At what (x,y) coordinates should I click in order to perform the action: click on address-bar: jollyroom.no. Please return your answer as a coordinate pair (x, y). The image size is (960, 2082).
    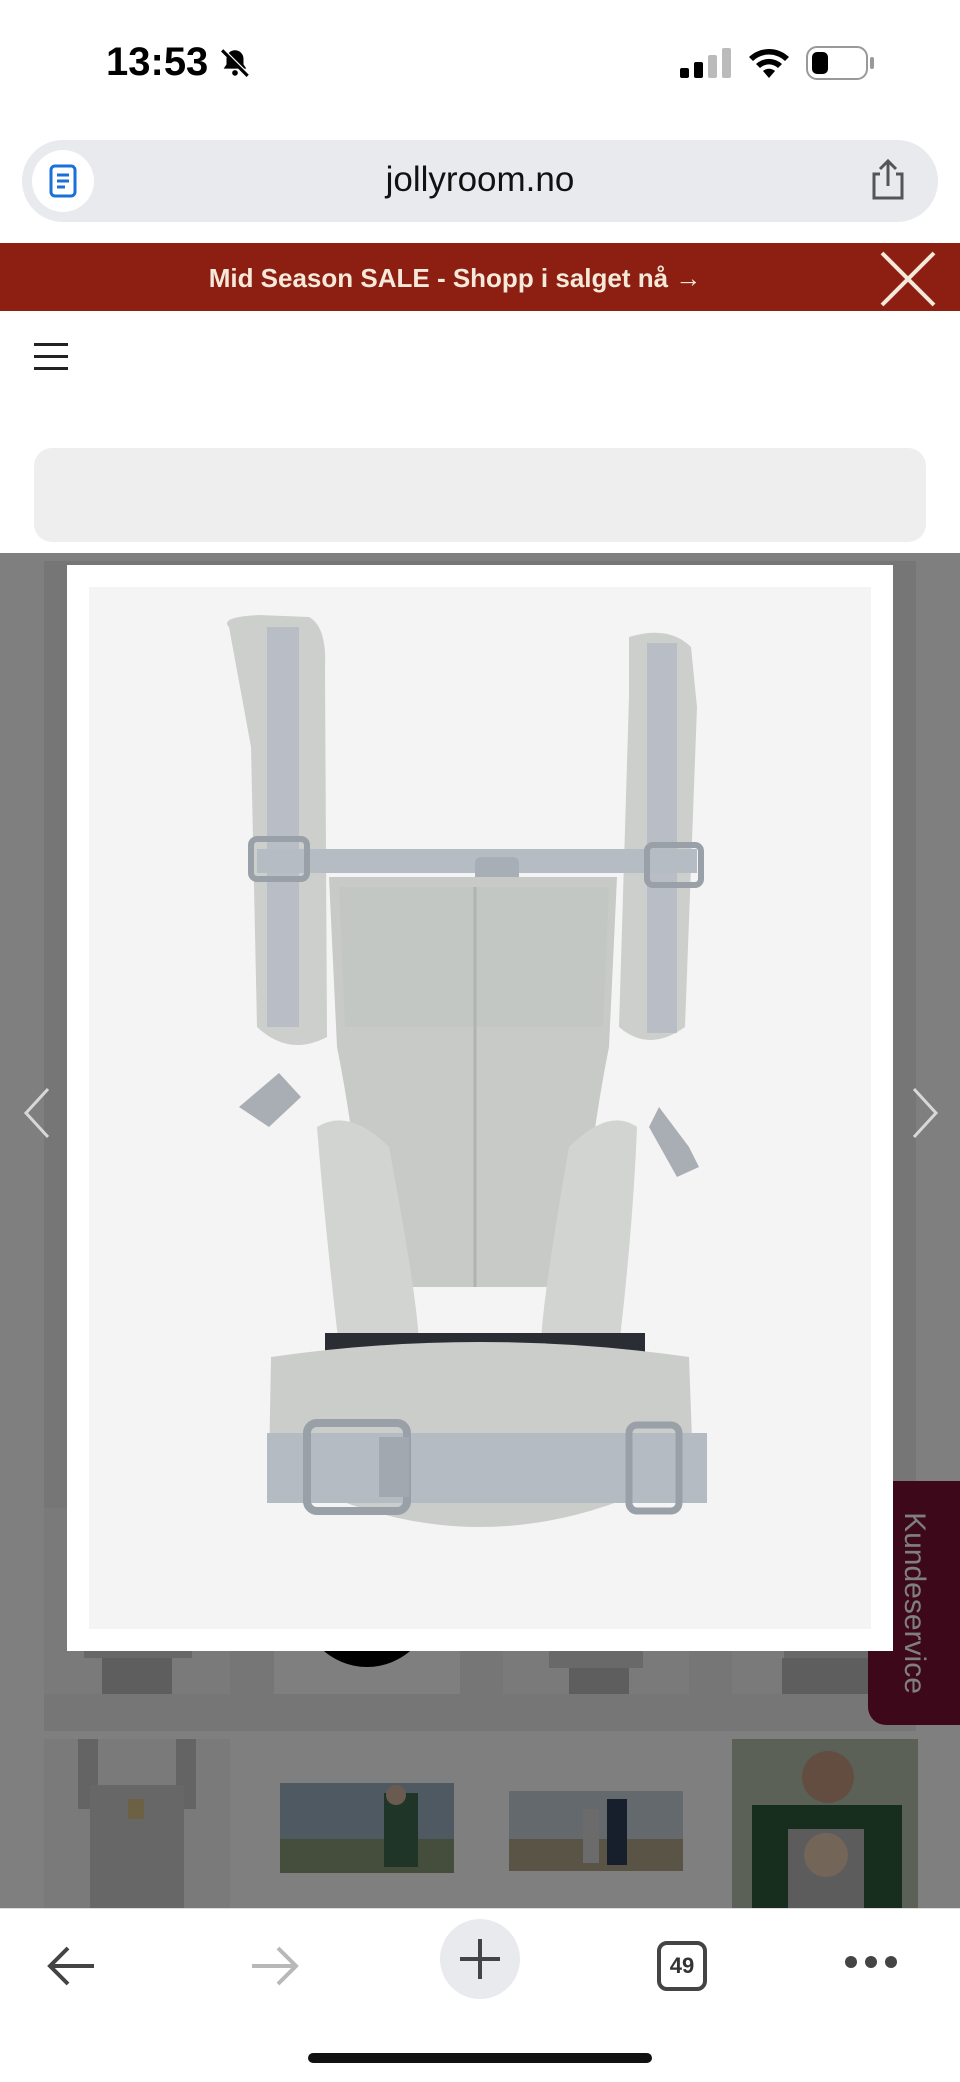
    Looking at the image, I should click on (480, 181).